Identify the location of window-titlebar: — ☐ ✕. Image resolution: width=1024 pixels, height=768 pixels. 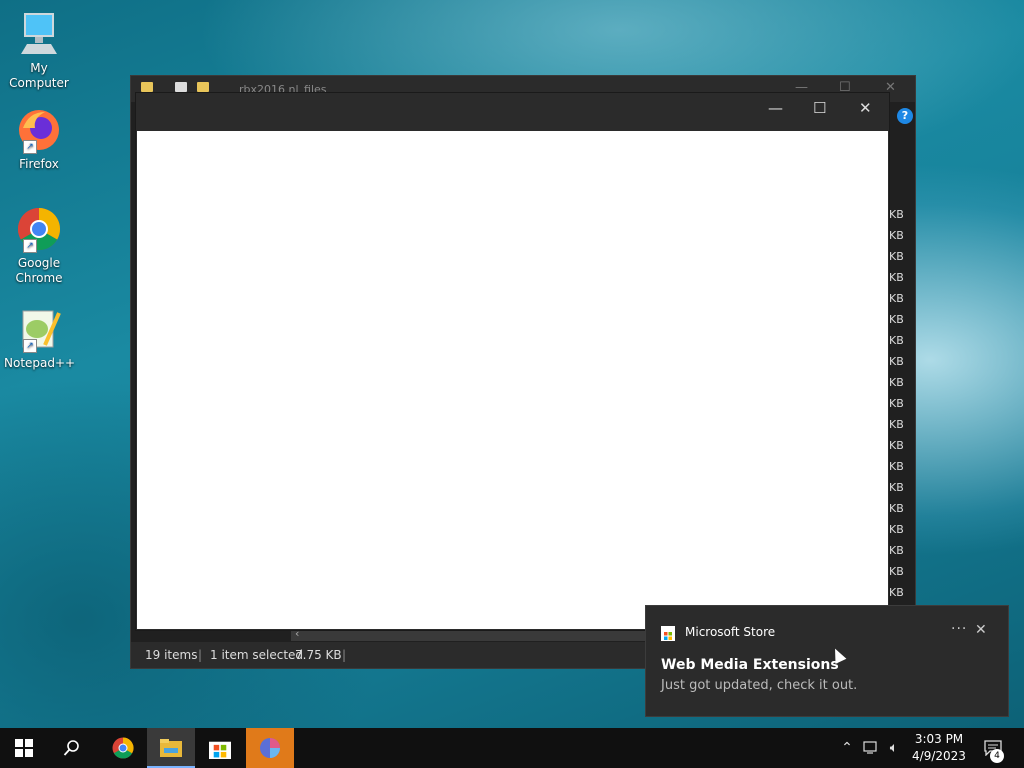
(512, 111).